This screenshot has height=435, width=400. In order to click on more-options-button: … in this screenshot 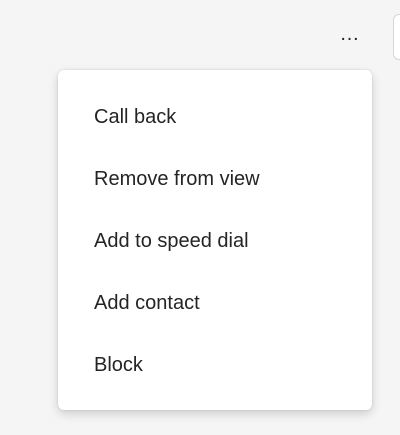, I will do `click(350, 34)`.